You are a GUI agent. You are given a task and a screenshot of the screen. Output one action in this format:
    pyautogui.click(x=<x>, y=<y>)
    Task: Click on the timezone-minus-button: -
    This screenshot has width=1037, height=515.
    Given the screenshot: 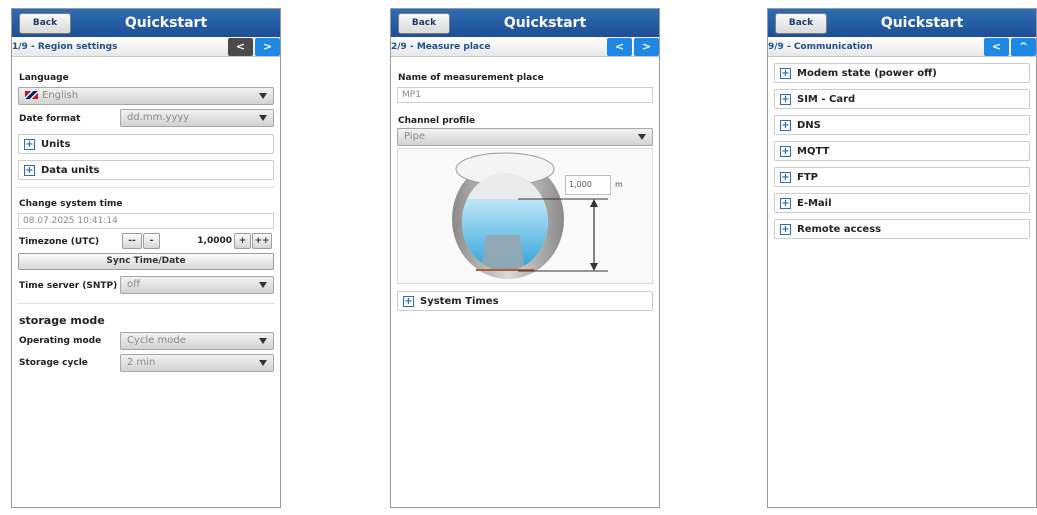 What is the action you would take?
    pyautogui.click(x=151, y=241)
    